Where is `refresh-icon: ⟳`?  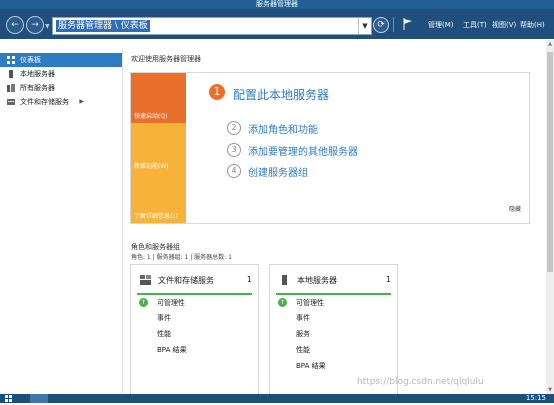 refresh-icon: ⟳ is located at coordinates (381, 25).